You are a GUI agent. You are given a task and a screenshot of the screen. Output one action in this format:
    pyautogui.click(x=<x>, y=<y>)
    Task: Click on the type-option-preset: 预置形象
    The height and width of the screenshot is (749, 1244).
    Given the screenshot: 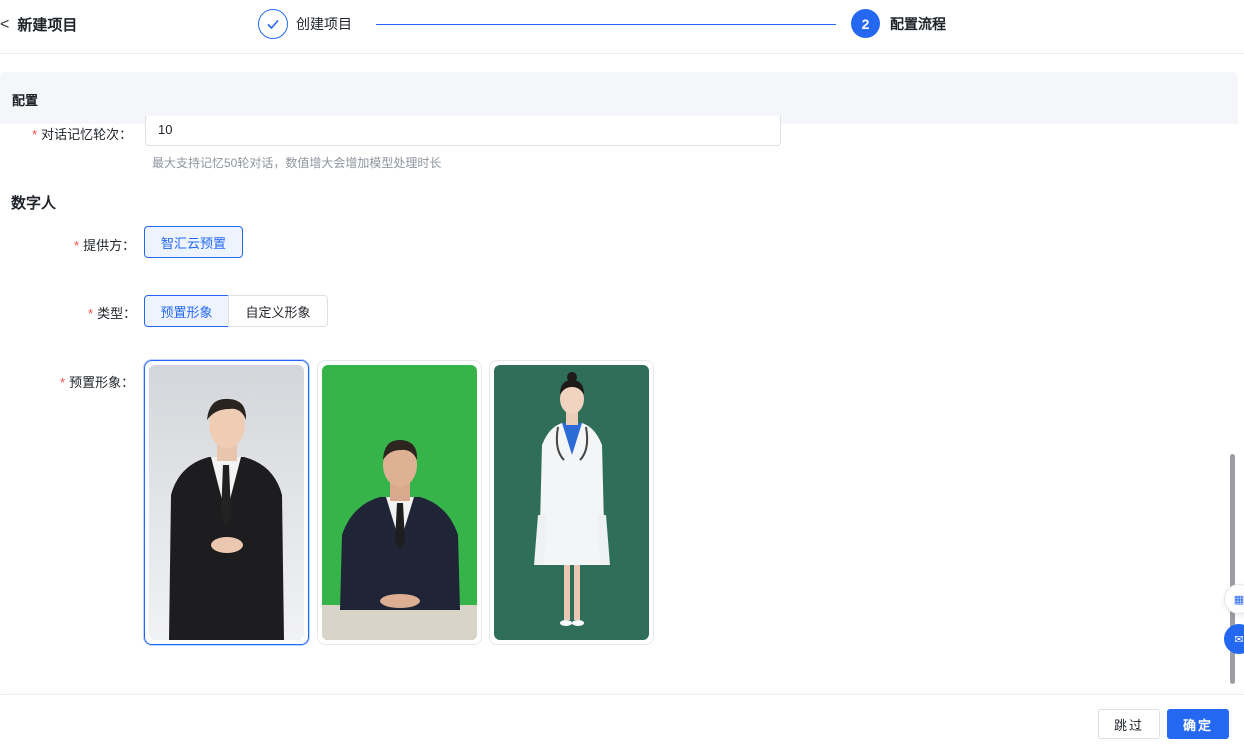 What is the action you would take?
    pyautogui.click(x=186, y=311)
    